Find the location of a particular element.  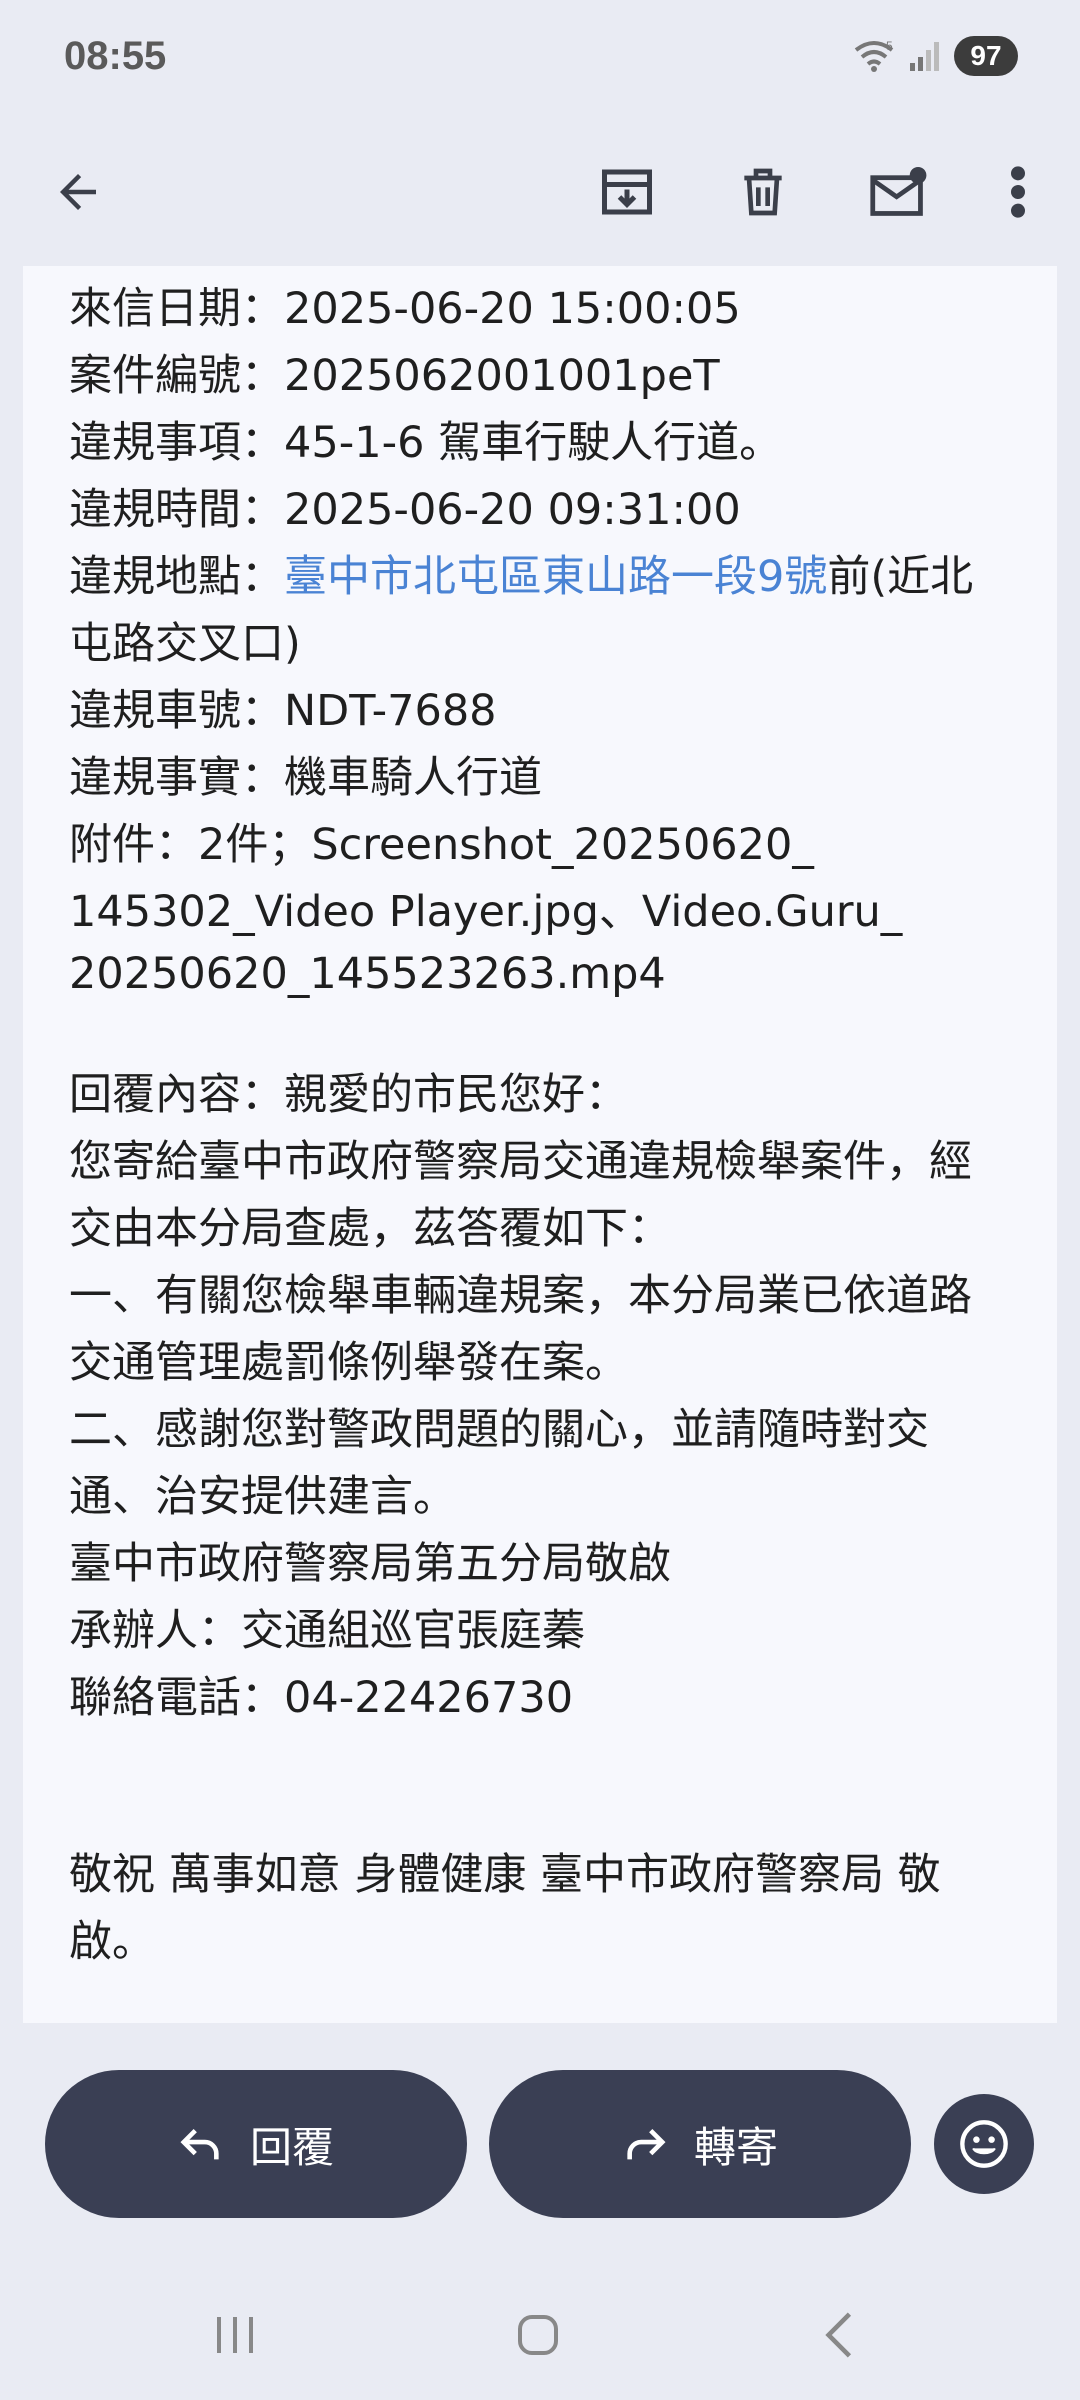

battery-indicator: 97 is located at coordinates (986, 56).